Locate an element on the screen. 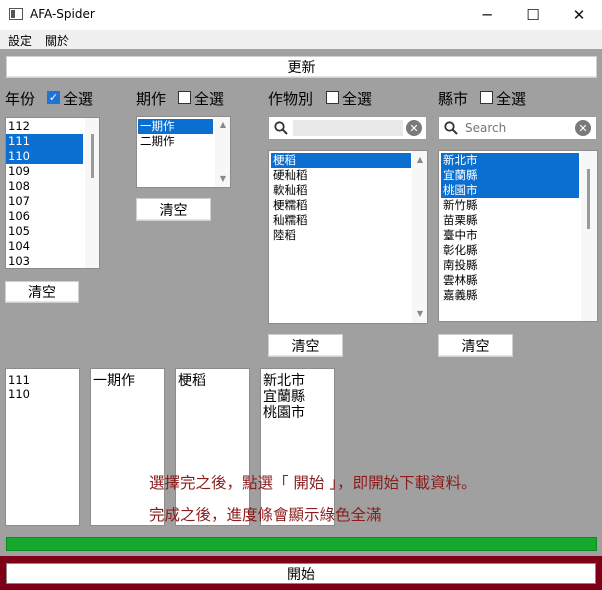 The image size is (602, 590). list-item: 103 is located at coordinates (44, 261).